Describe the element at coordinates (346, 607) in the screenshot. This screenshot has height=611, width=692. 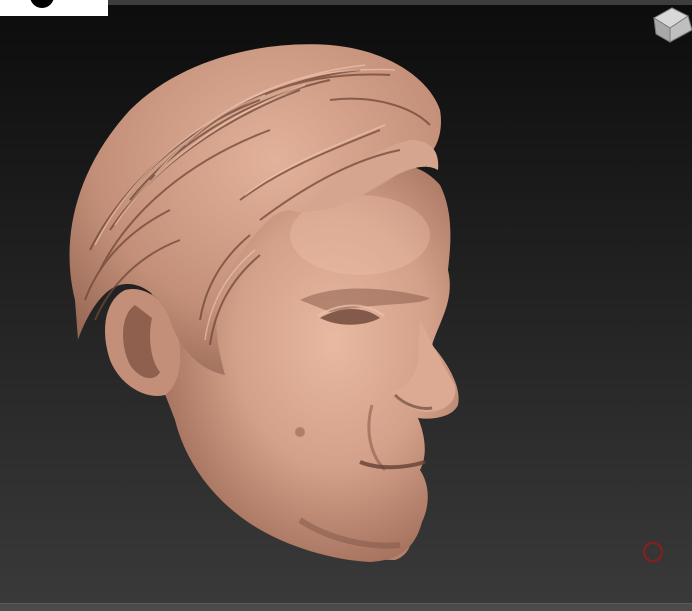
I see `viewport-bottom-border` at that location.